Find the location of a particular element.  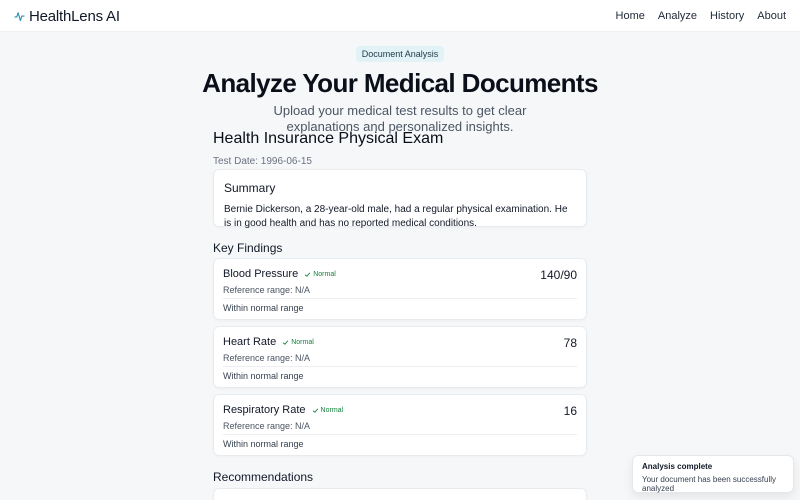

exam-date: Test Date: 1996-06-15 is located at coordinates (262, 161).